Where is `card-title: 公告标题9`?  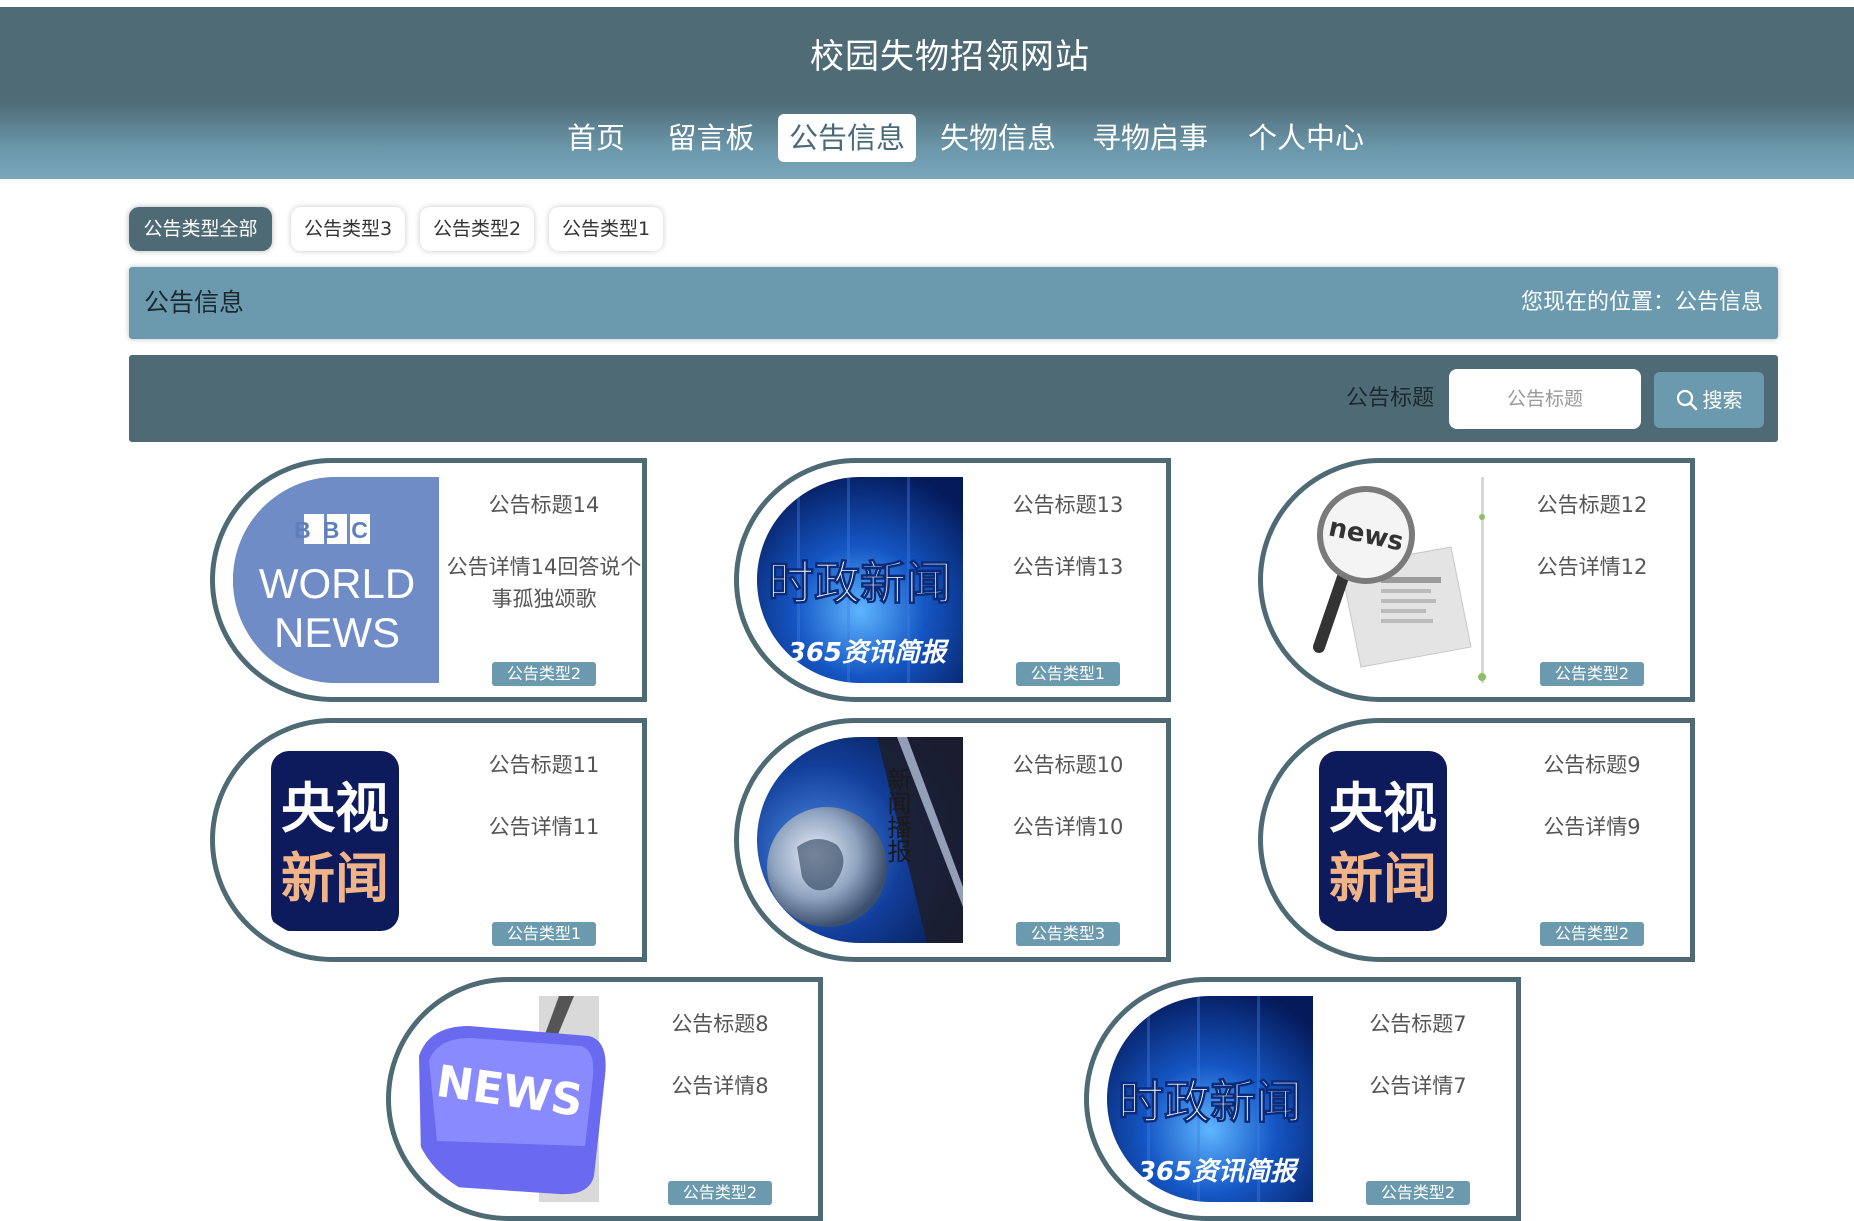 card-title: 公告标题9 is located at coordinates (1592, 765).